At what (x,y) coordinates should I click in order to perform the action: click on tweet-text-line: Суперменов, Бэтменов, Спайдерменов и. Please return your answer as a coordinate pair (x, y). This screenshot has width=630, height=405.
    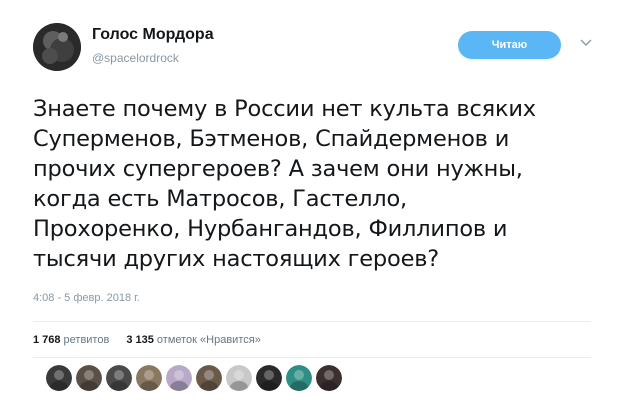
    Looking at the image, I should click on (271, 139).